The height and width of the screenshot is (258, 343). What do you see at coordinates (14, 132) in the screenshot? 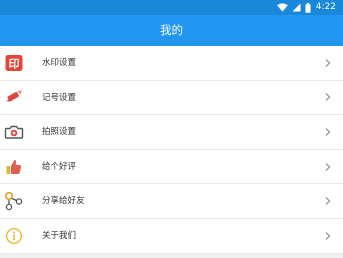
I see `camera-icon` at bounding box center [14, 132].